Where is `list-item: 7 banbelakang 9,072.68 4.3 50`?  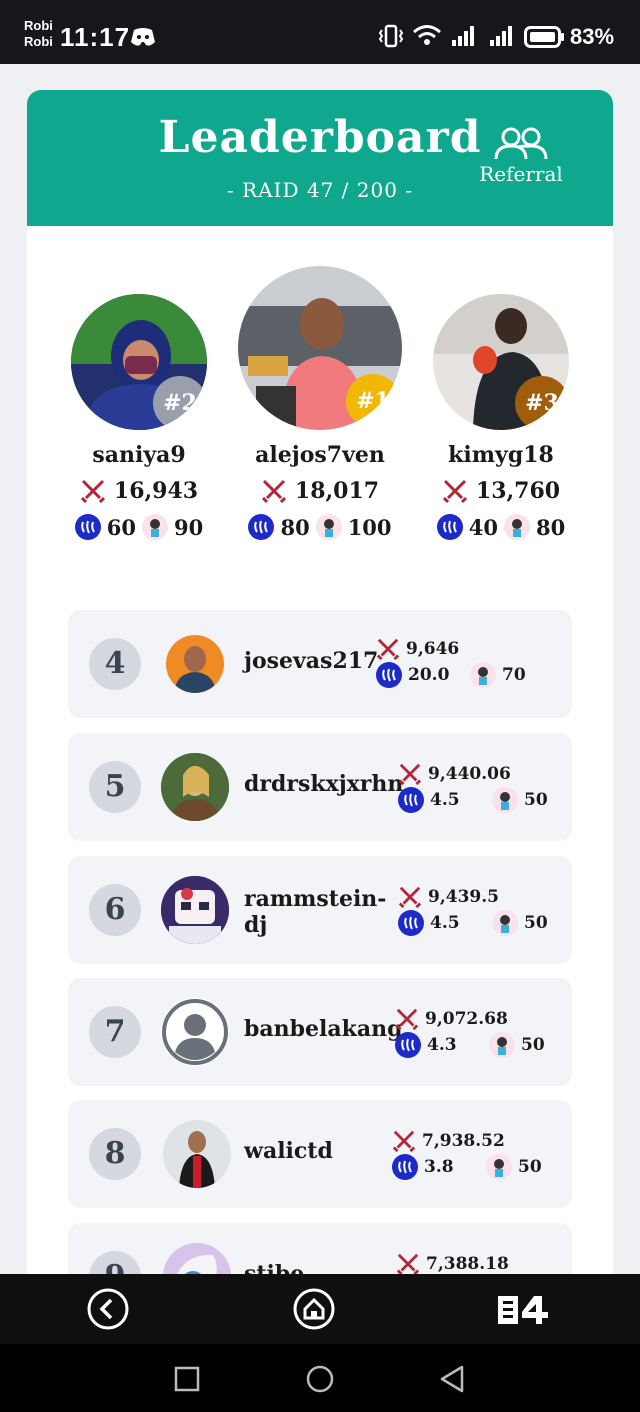 list-item: 7 banbelakang 9,072.68 4.3 50 is located at coordinates (320, 1032).